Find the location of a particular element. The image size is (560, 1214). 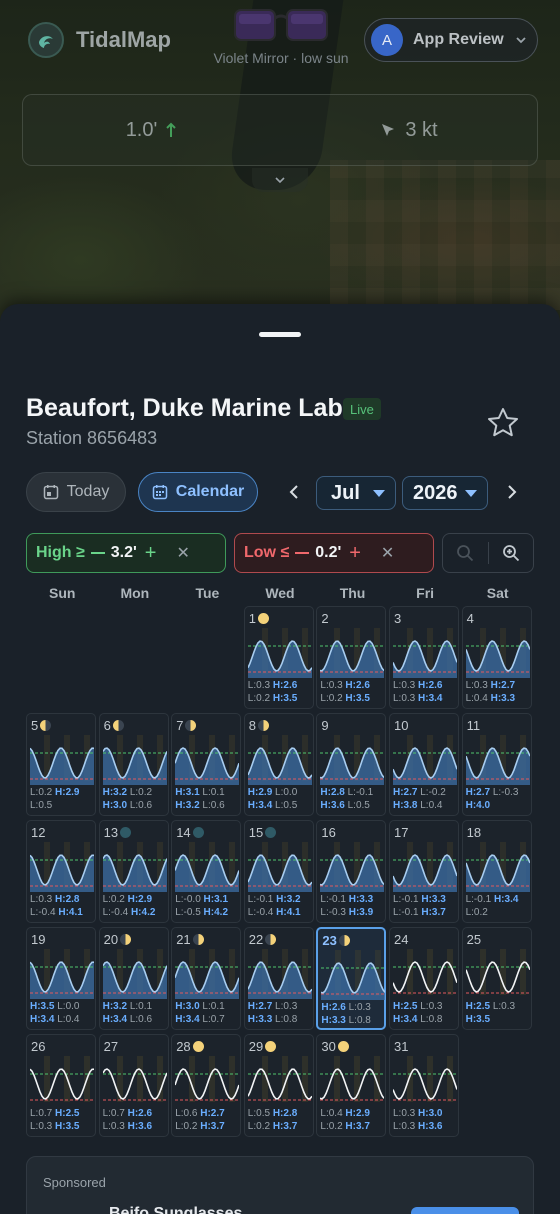

calendar-day-cell: 22 H:2.7 L:0.3 H:3.3 L:0.8 is located at coordinates (278, 978).